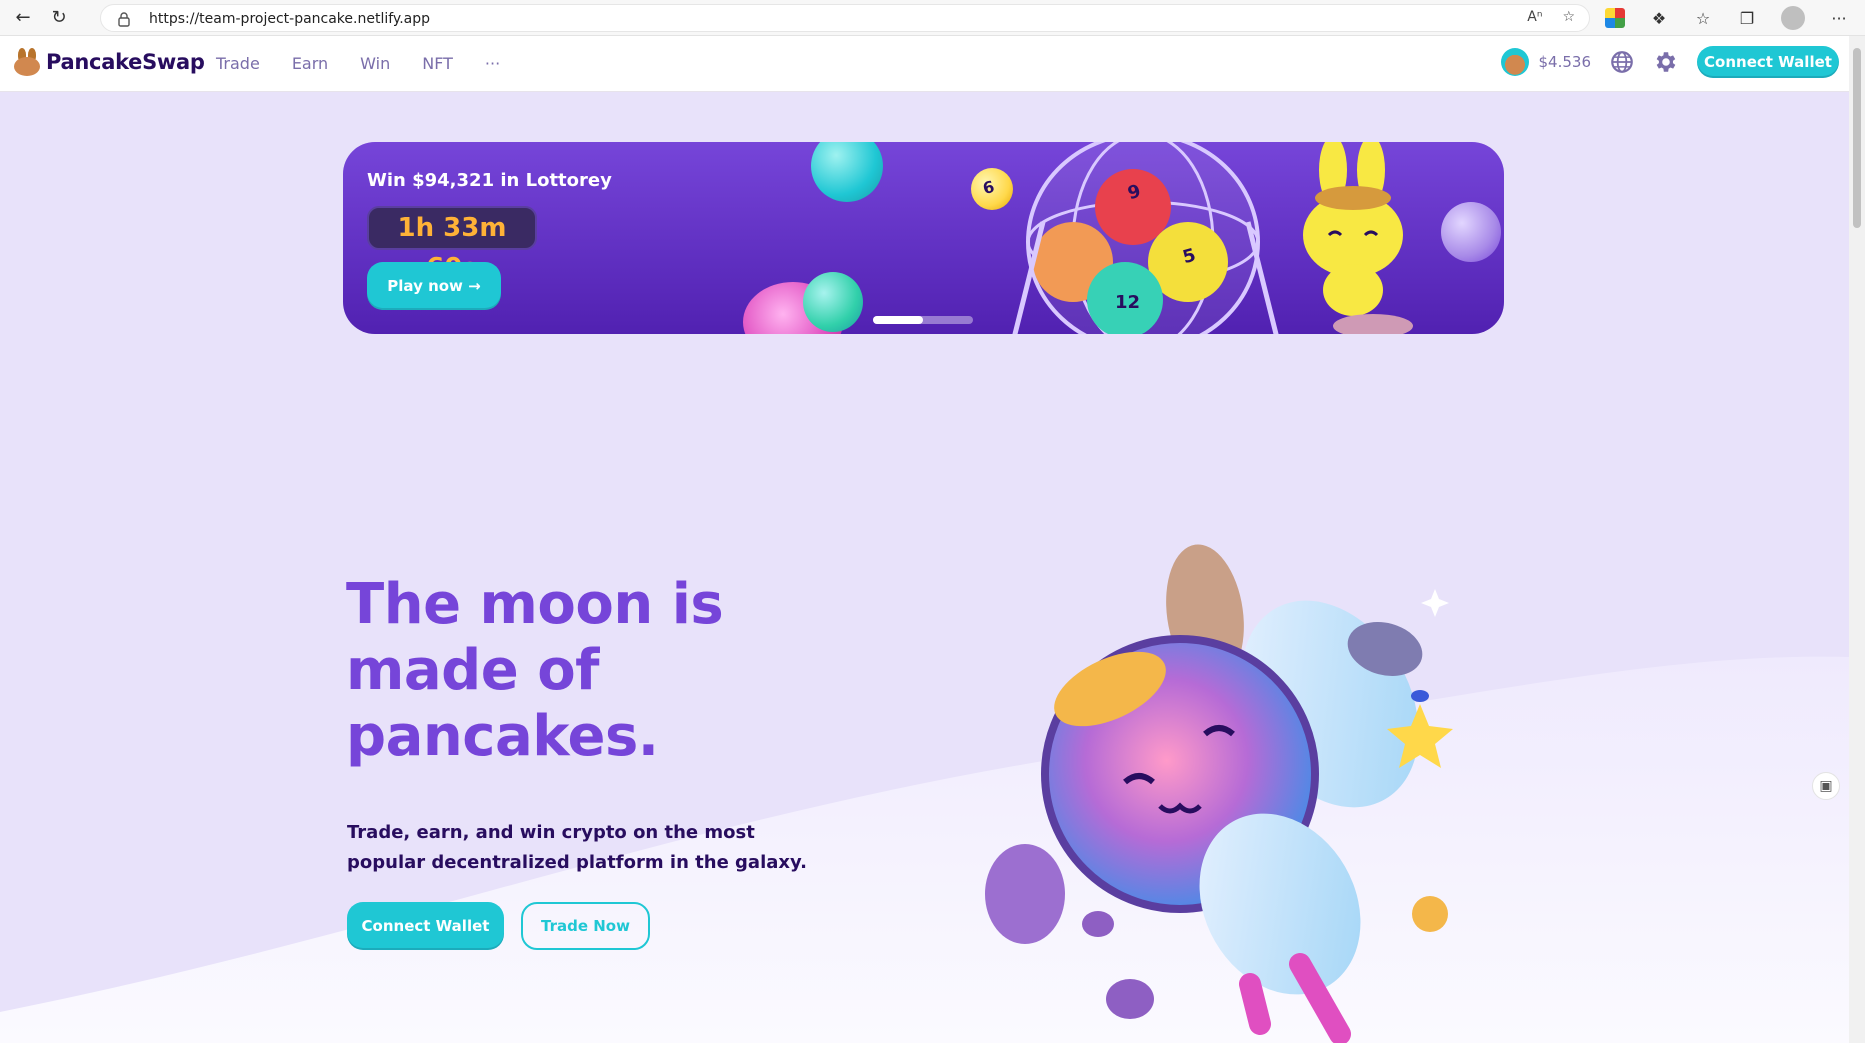 The height and width of the screenshot is (1043, 1865). What do you see at coordinates (1514, 62) in the screenshot?
I see `cake-token-icon` at bounding box center [1514, 62].